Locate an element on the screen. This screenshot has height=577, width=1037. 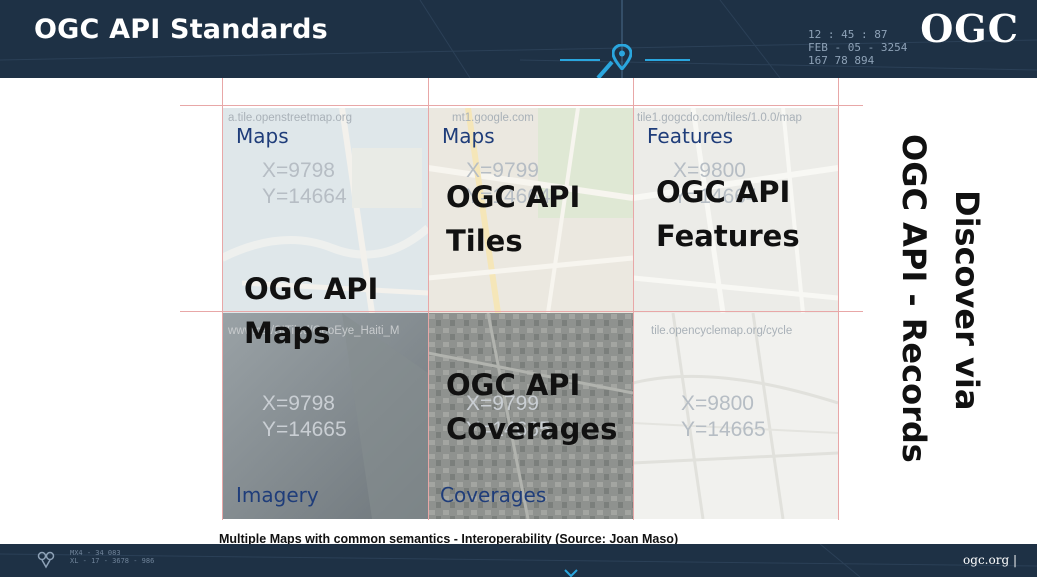
tile-label: Coverages is located at coordinates (493, 495).